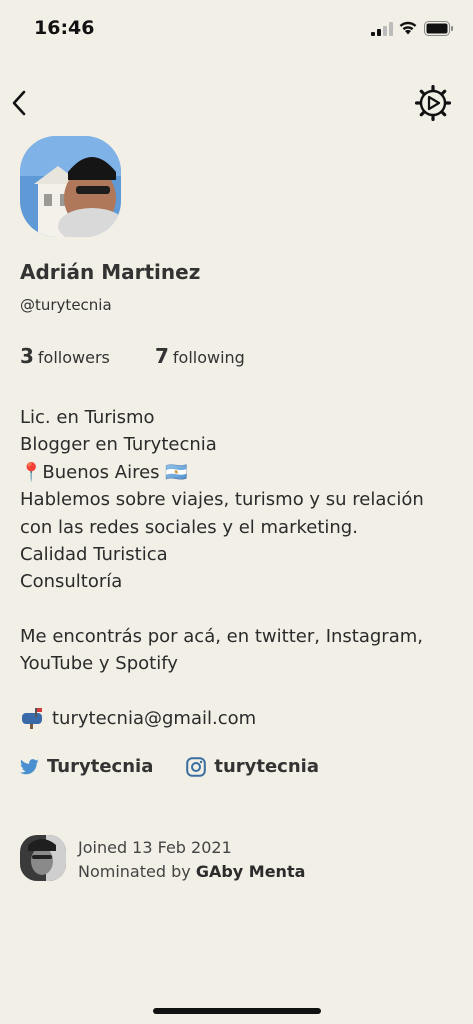 The width and height of the screenshot is (473, 1024). I want to click on instagram-link: turytecnia, so click(252, 766).